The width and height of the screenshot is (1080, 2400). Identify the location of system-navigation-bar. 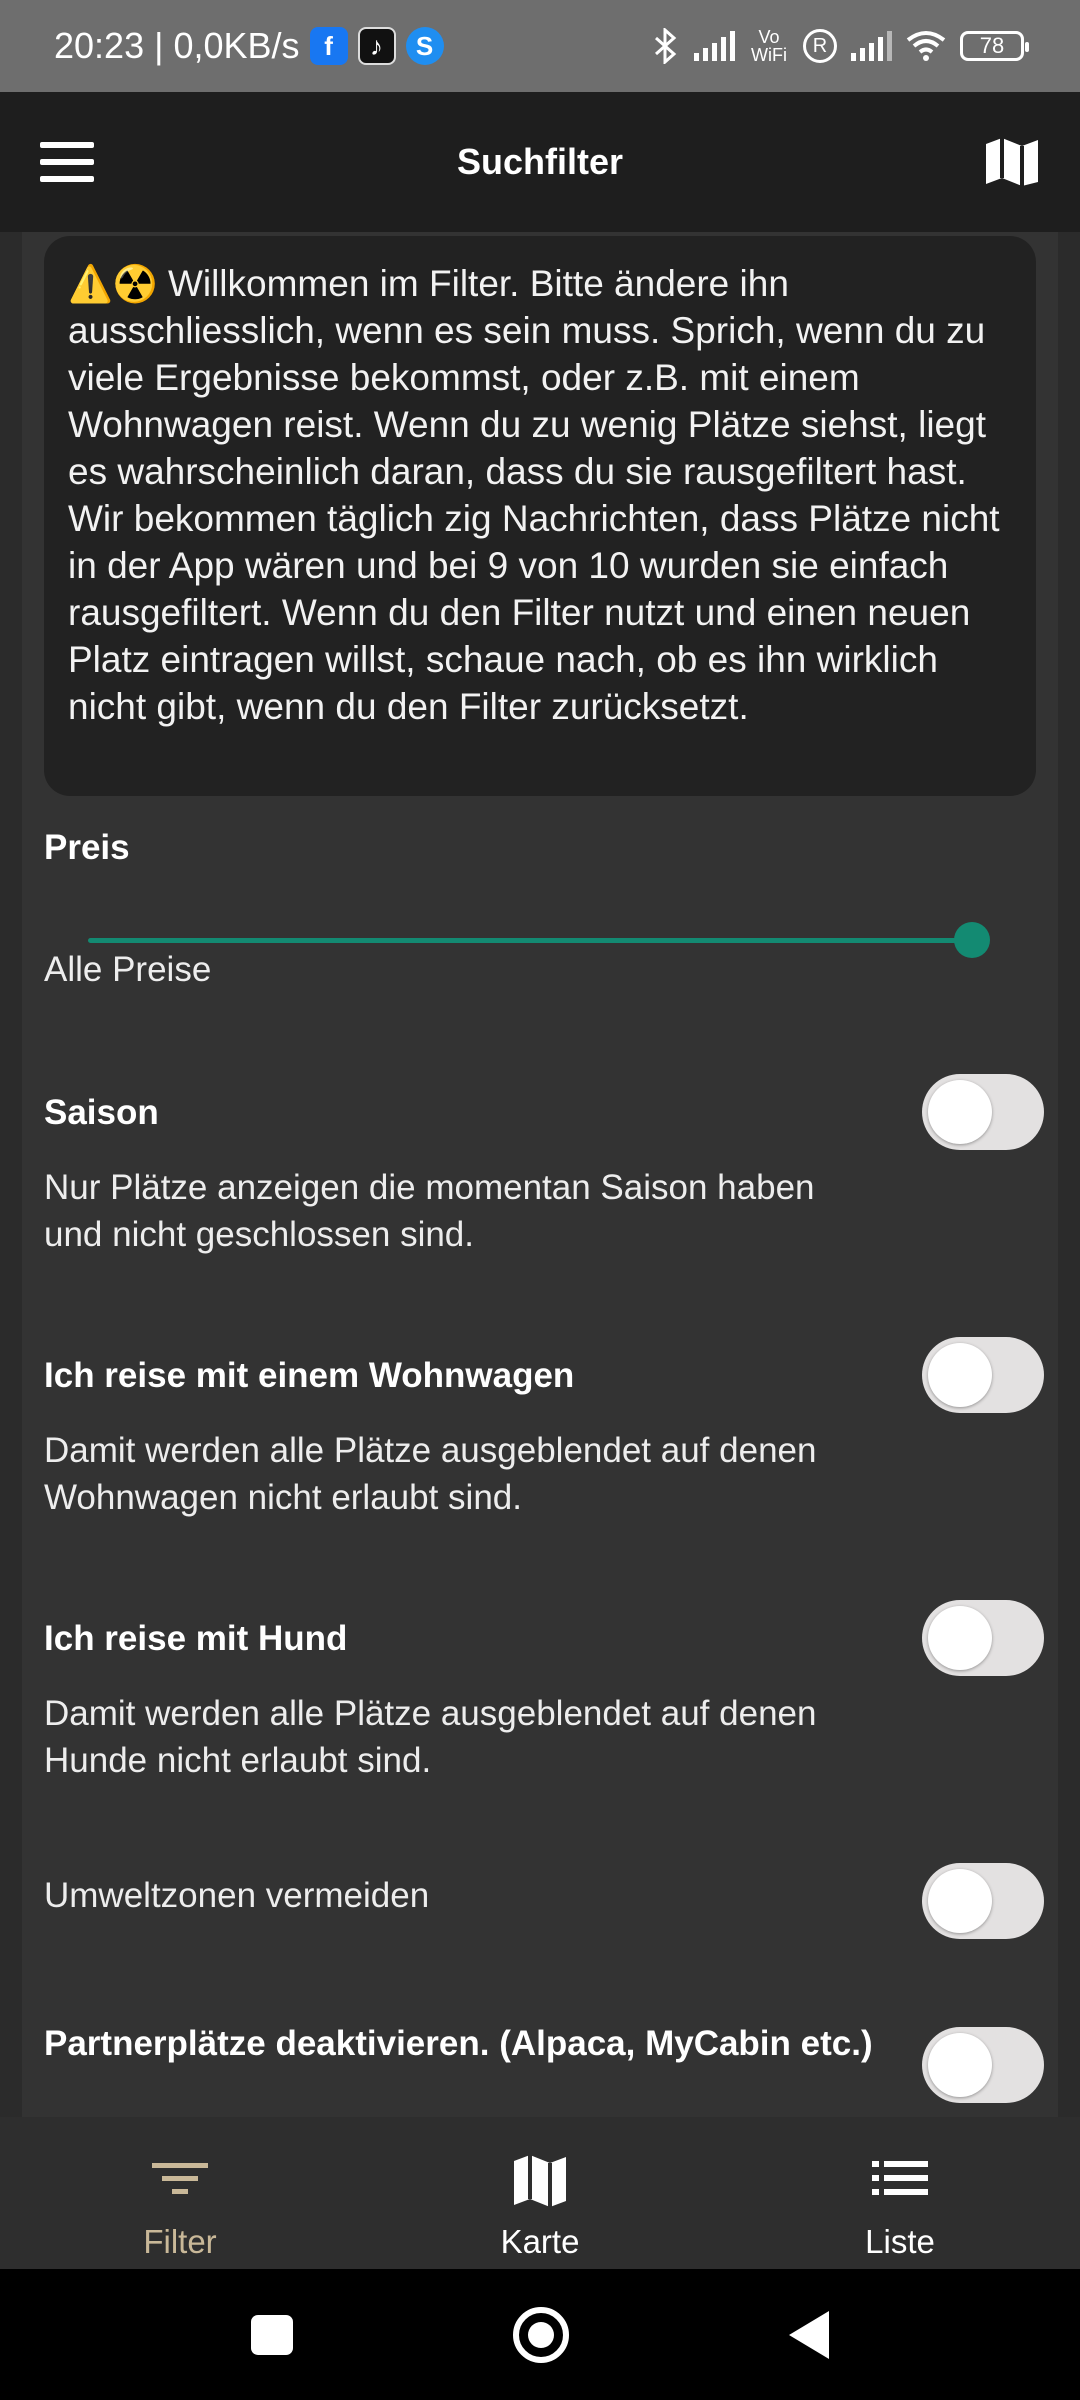
(540, 2334).